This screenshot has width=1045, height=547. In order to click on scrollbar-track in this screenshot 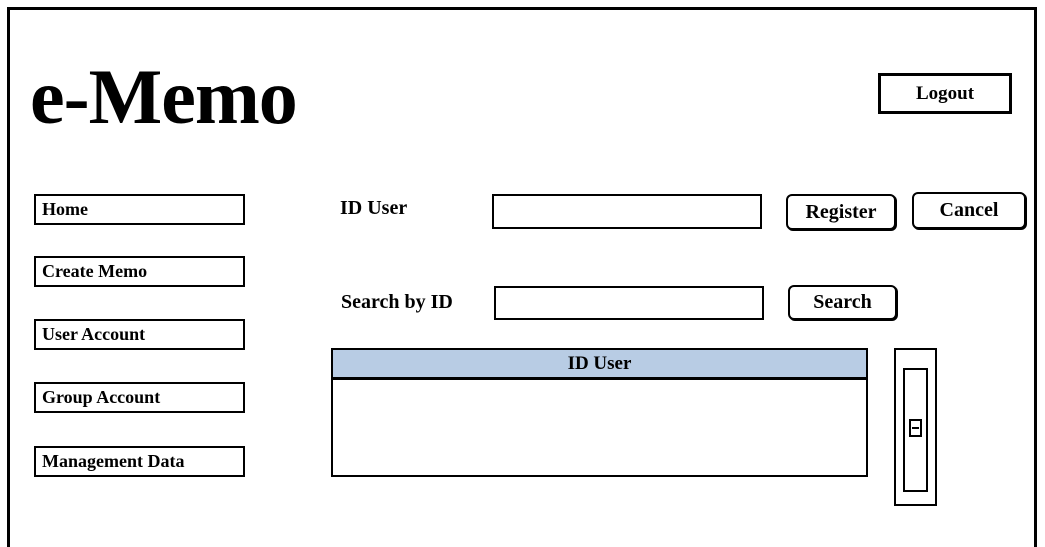, I will do `click(915, 430)`.